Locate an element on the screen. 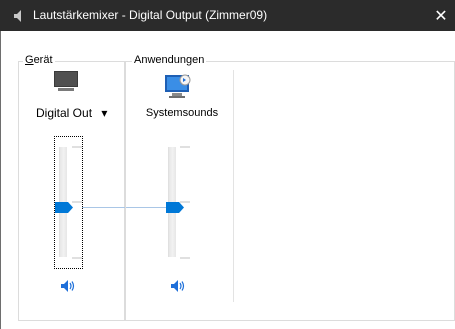 The width and height of the screenshot is (455, 329). device-volume-slider-thumb is located at coordinates (64, 207).